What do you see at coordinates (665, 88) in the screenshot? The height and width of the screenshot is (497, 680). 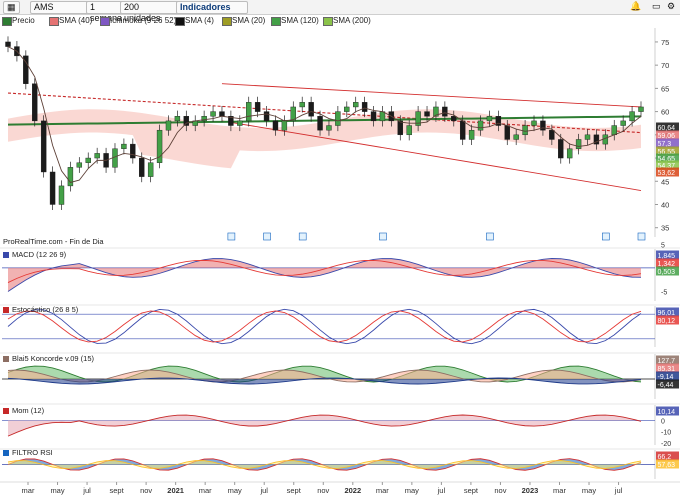 I see `price-axis-label: 65` at bounding box center [665, 88].